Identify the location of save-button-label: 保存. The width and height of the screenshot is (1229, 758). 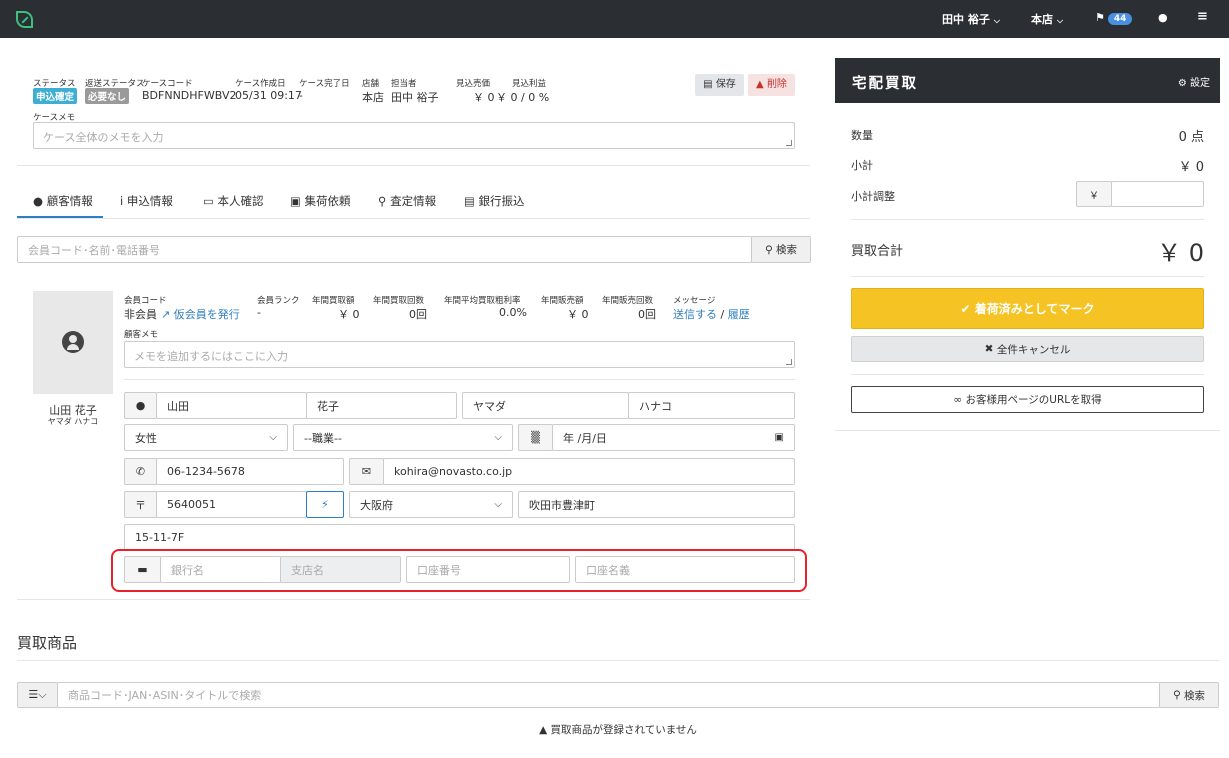
(725, 84).